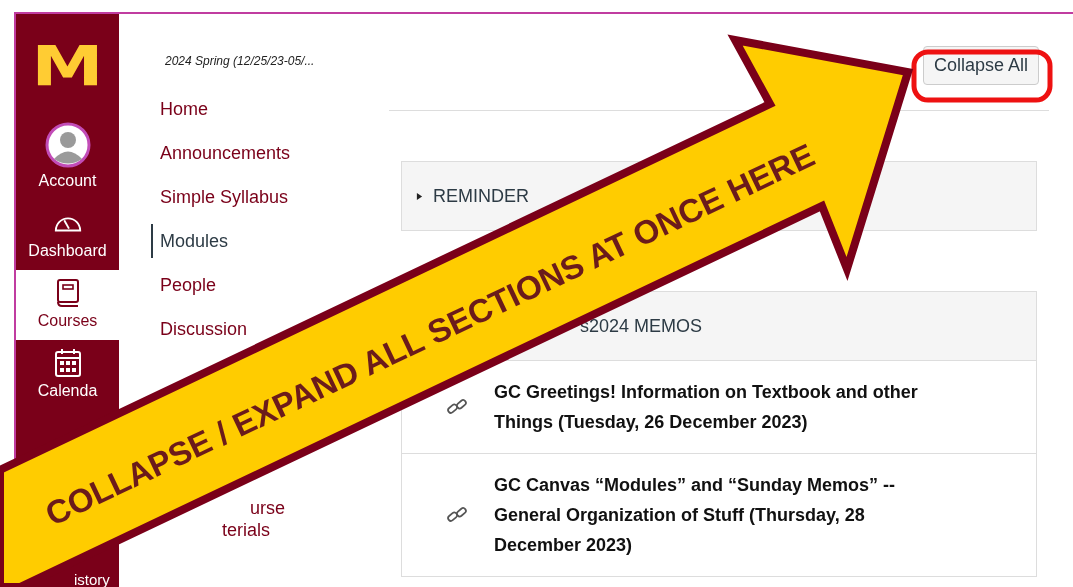  Describe the element at coordinates (67, 145) in the screenshot. I see `avatar-icon` at that location.